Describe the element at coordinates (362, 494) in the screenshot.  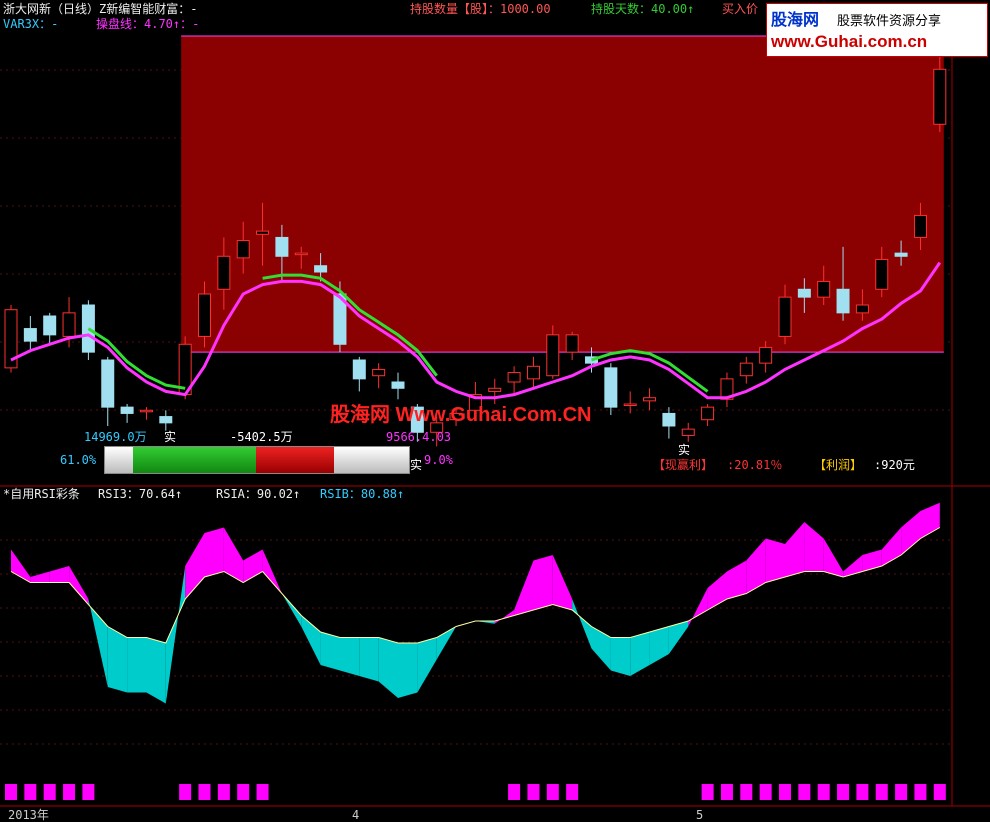
I see `rsib-label: RSIB：80.88↑` at that location.